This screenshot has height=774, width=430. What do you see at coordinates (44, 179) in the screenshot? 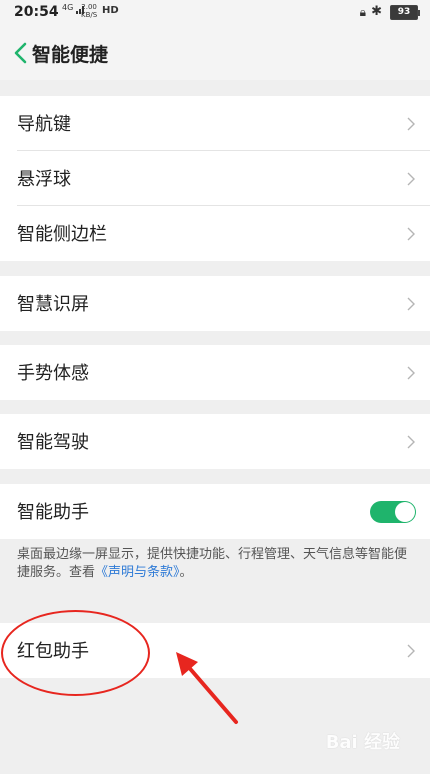
I see `list-item-label: 悬浮球` at bounding box center [44, 179].